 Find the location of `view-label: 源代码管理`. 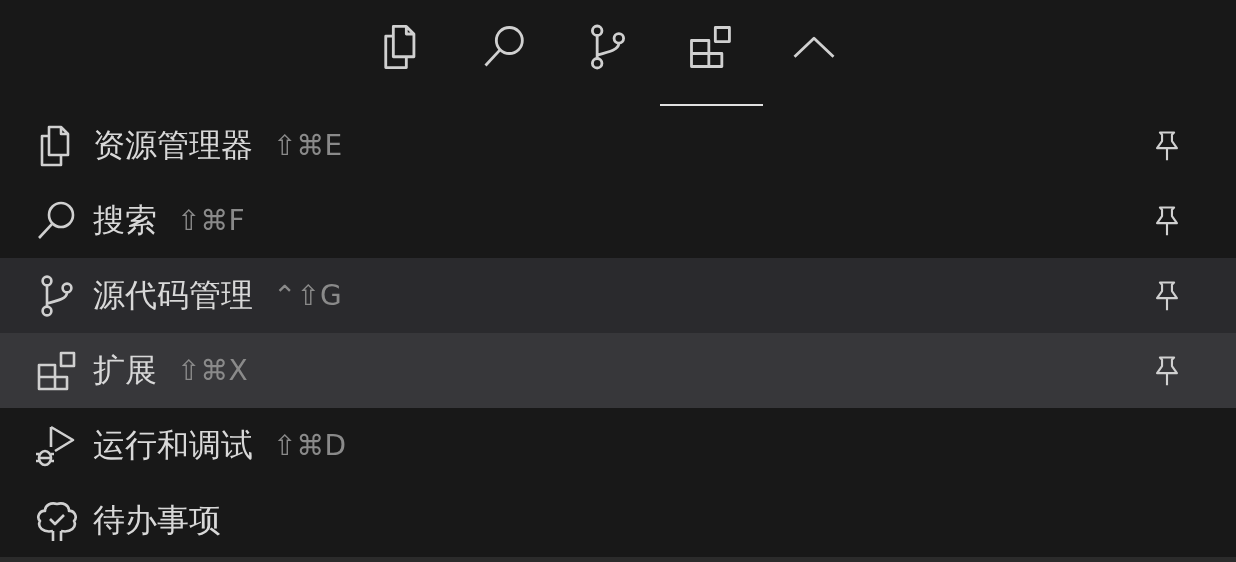

view-label: 源代码管理 is located at coordinates (173, 295).